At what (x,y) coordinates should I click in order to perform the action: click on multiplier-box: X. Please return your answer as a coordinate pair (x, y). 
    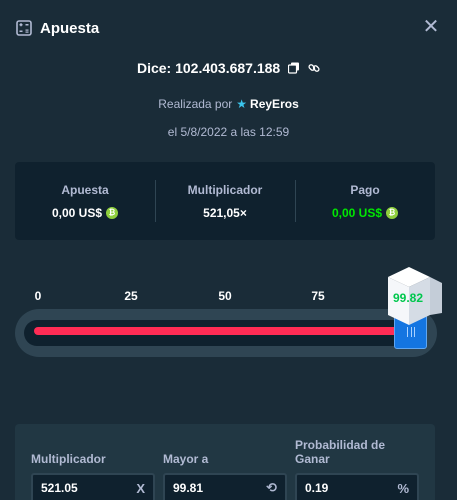
    Looking at the image, I should click on (93, 486).